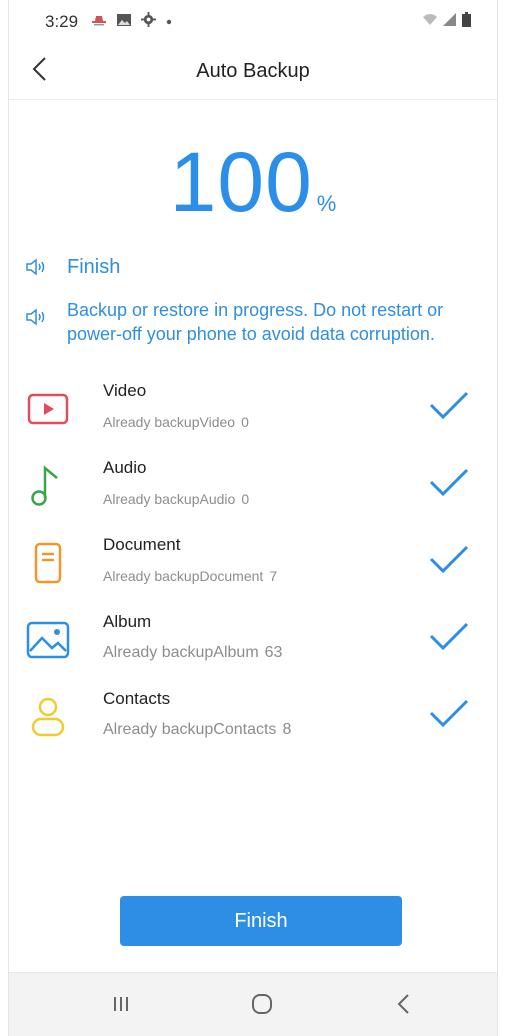  Describe the element at coordinates (193, 652) in the screenshot. I see `item-status: Already backupAlbum 63` at that location.